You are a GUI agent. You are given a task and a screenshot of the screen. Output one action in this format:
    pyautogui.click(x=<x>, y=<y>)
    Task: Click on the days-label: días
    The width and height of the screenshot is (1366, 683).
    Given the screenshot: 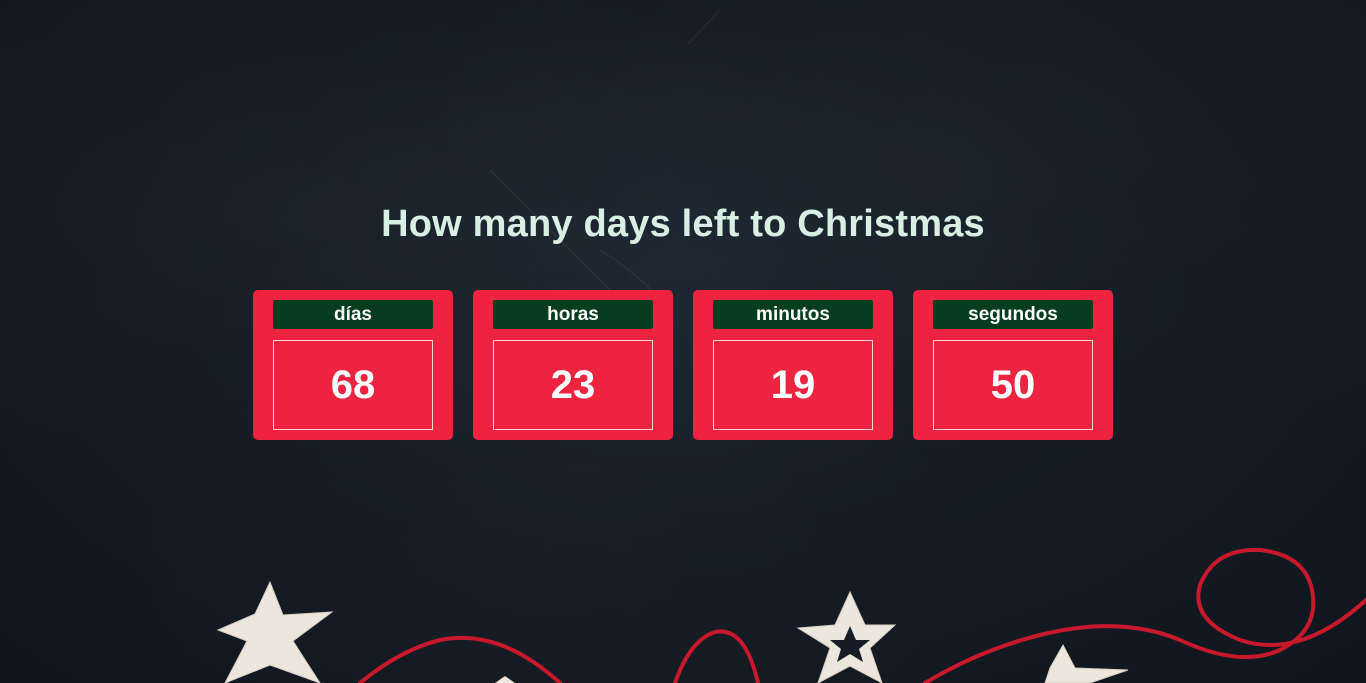 What is the action you would take?
    pyautogui.click(x=353, y=314)
    